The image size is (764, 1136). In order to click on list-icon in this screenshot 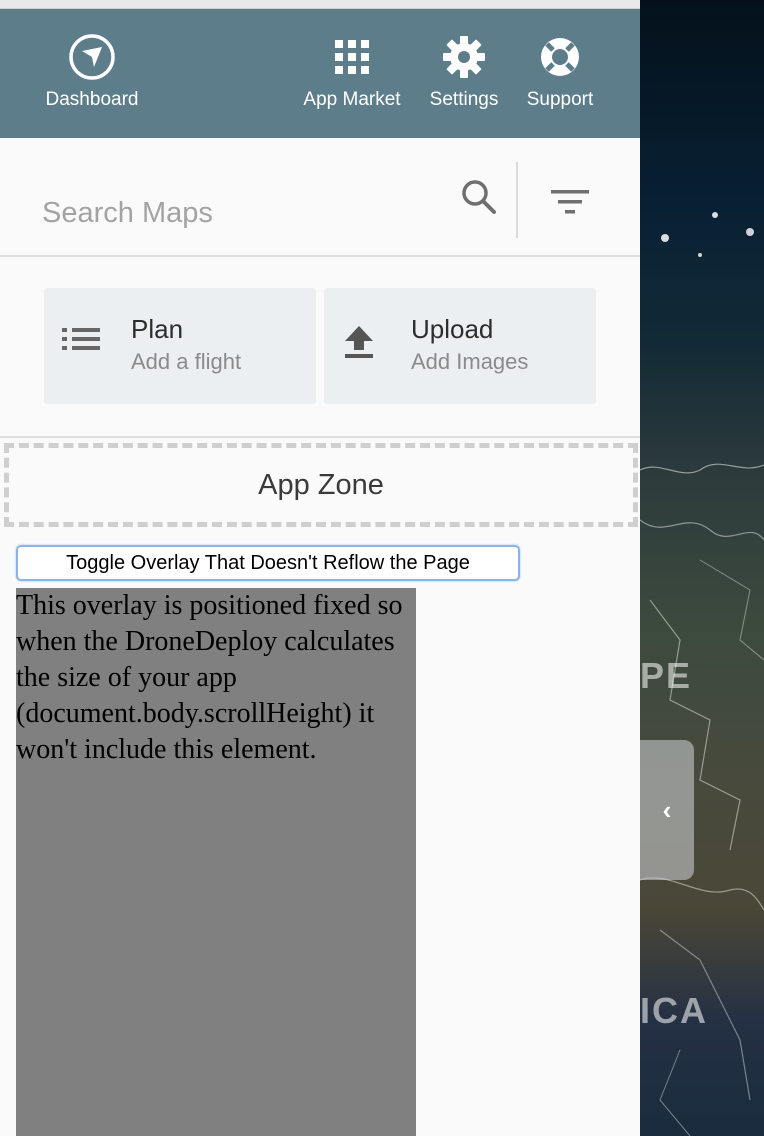, I will do `click(81, 339)`.